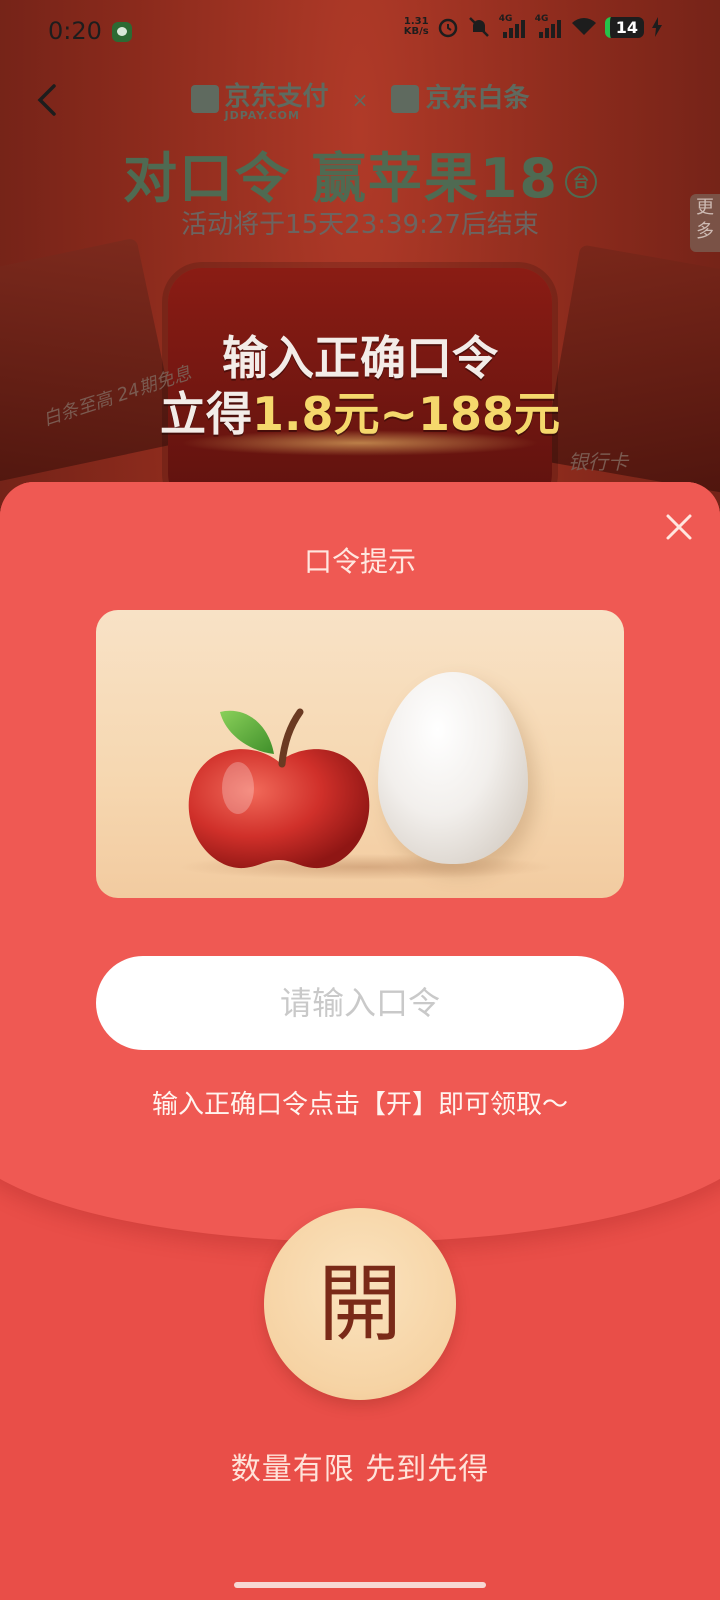 Image resolution: width=720 pixels, height=1600 pixels. Describe the element at coordinates (505, 19) in the screenshot. I see `signal-1-label: 4G` at that location.